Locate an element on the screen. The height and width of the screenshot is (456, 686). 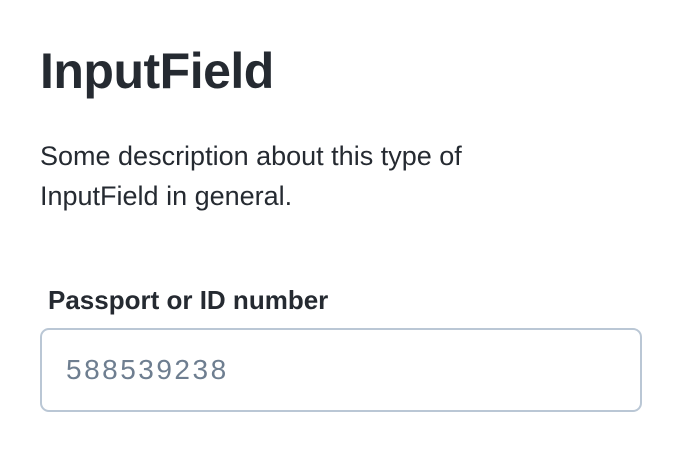
passport-field-label: Passport or ID number is located at coordinates (188, 300).